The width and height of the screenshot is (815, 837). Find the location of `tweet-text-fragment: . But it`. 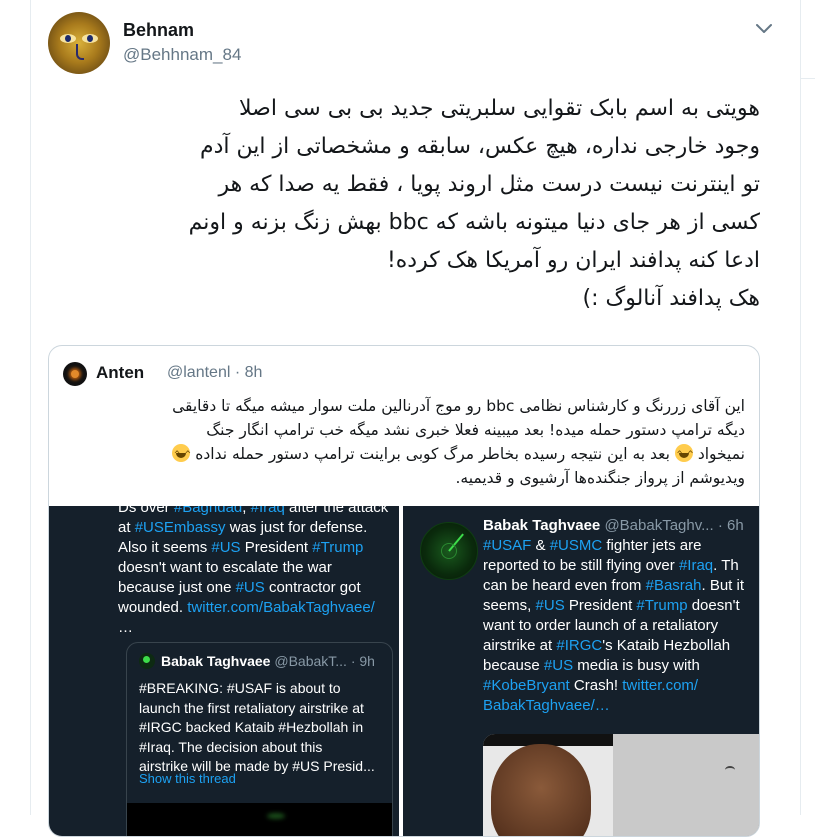

tweet-text-fragment: . But it is located at coordinates (723, 585).